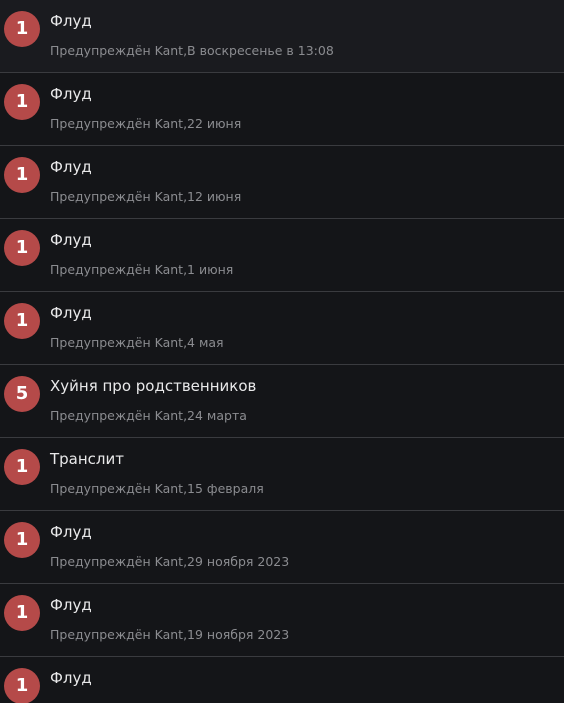 The image size is (564, 703). What do you see at coordinates (282, 328) in the screenshot?
I see `warning-row: 1 Флуд Предупреждён Kant,4 мая` at bounding box center [282, 328].